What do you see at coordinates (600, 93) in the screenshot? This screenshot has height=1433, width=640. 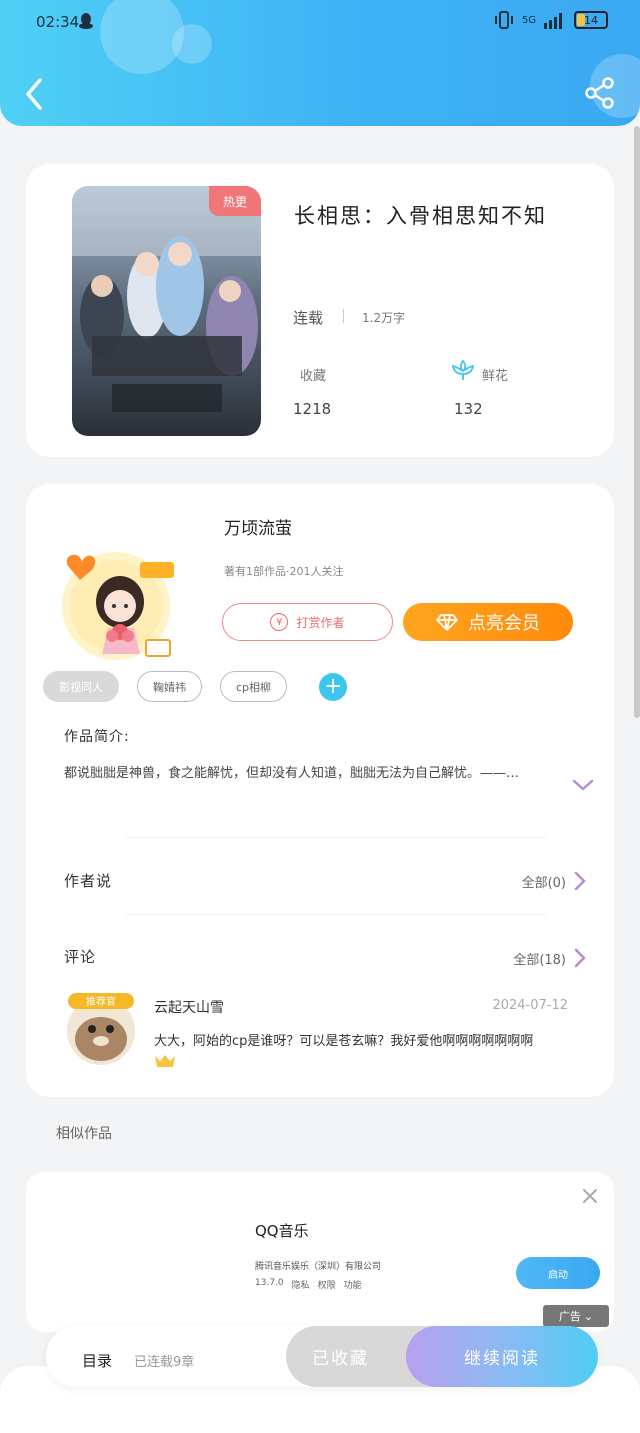 I see `share-icon` at bounding box center [600, 93].